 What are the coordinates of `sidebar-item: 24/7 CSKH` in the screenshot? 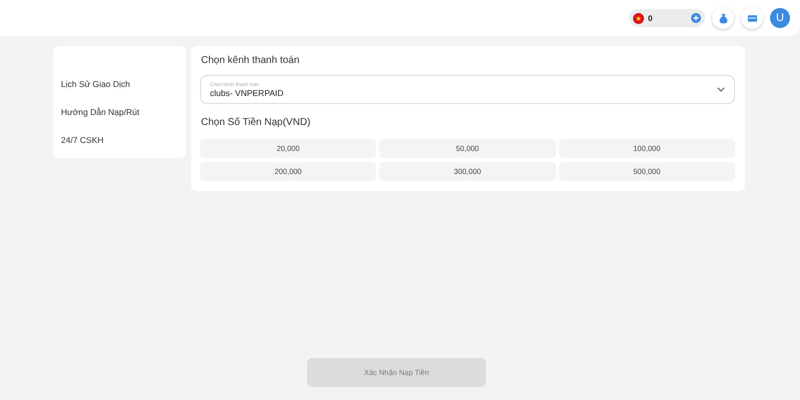 It's located at (119, 140).